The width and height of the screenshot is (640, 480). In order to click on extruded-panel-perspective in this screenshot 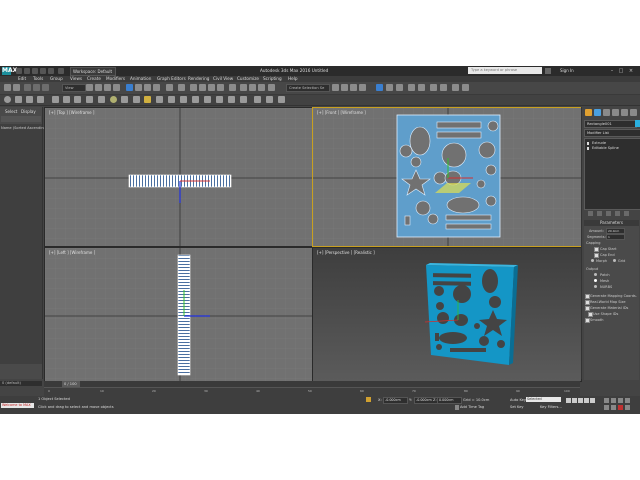, I will do `click(471, 314)`.